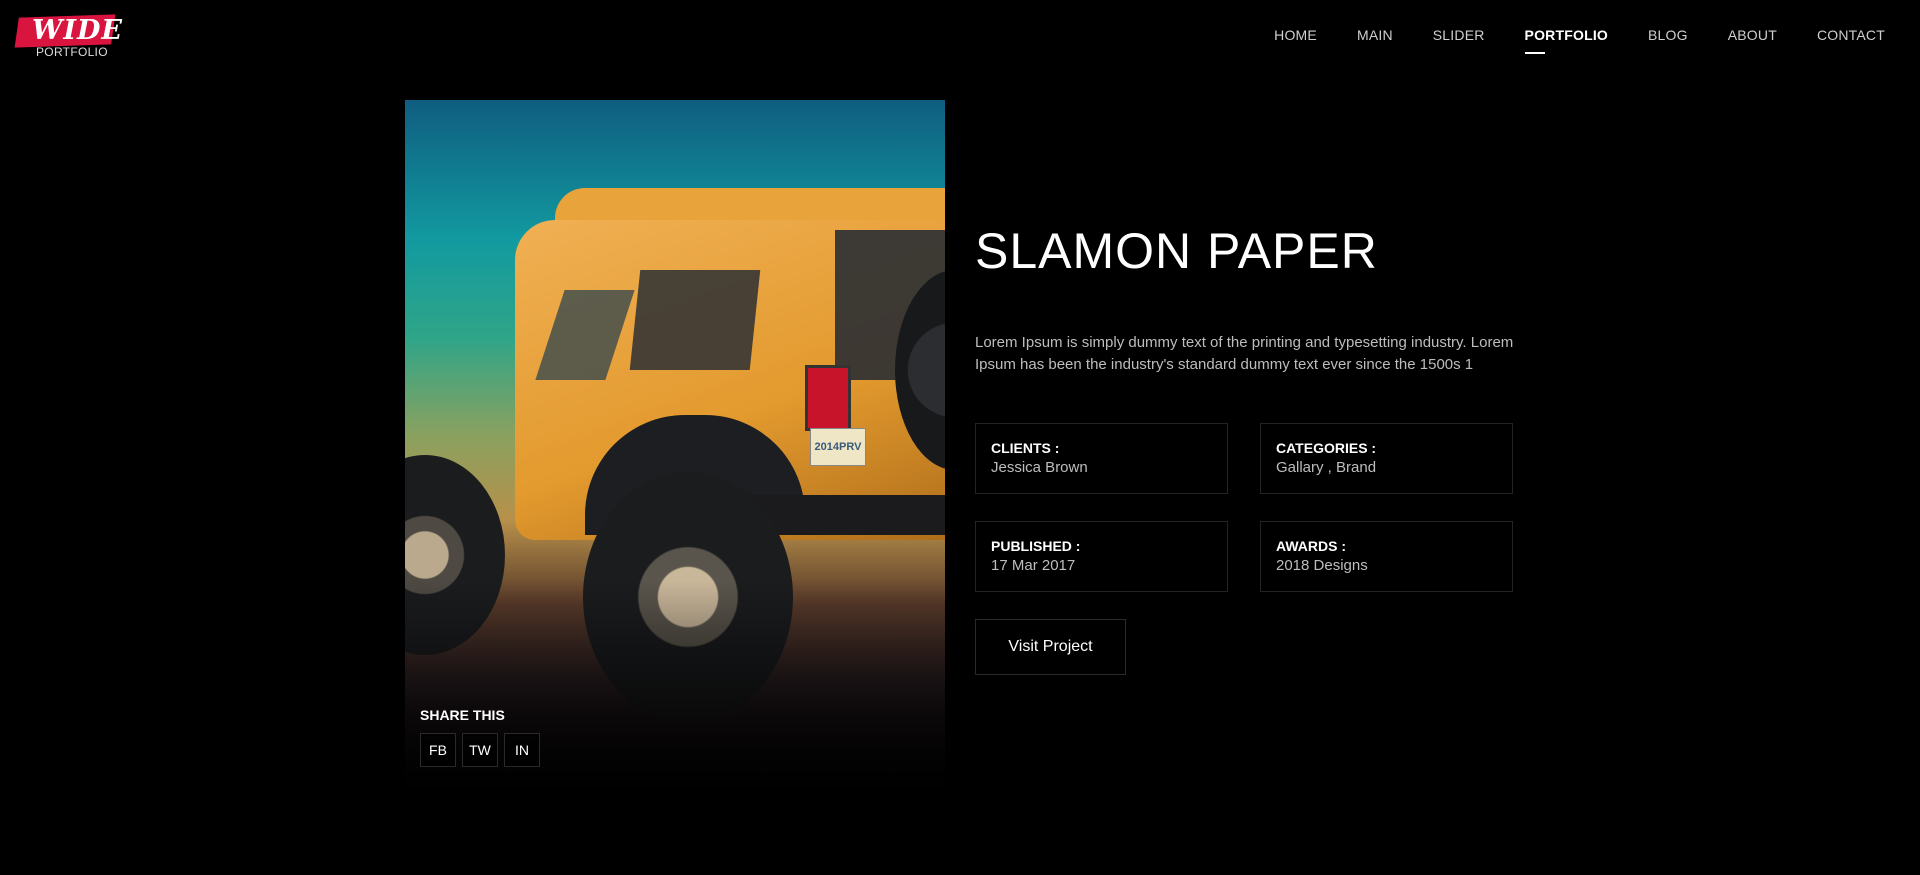 The image size is (1920, 875). I want to click on nav-slider: SLIDER, so click(1459, 35).